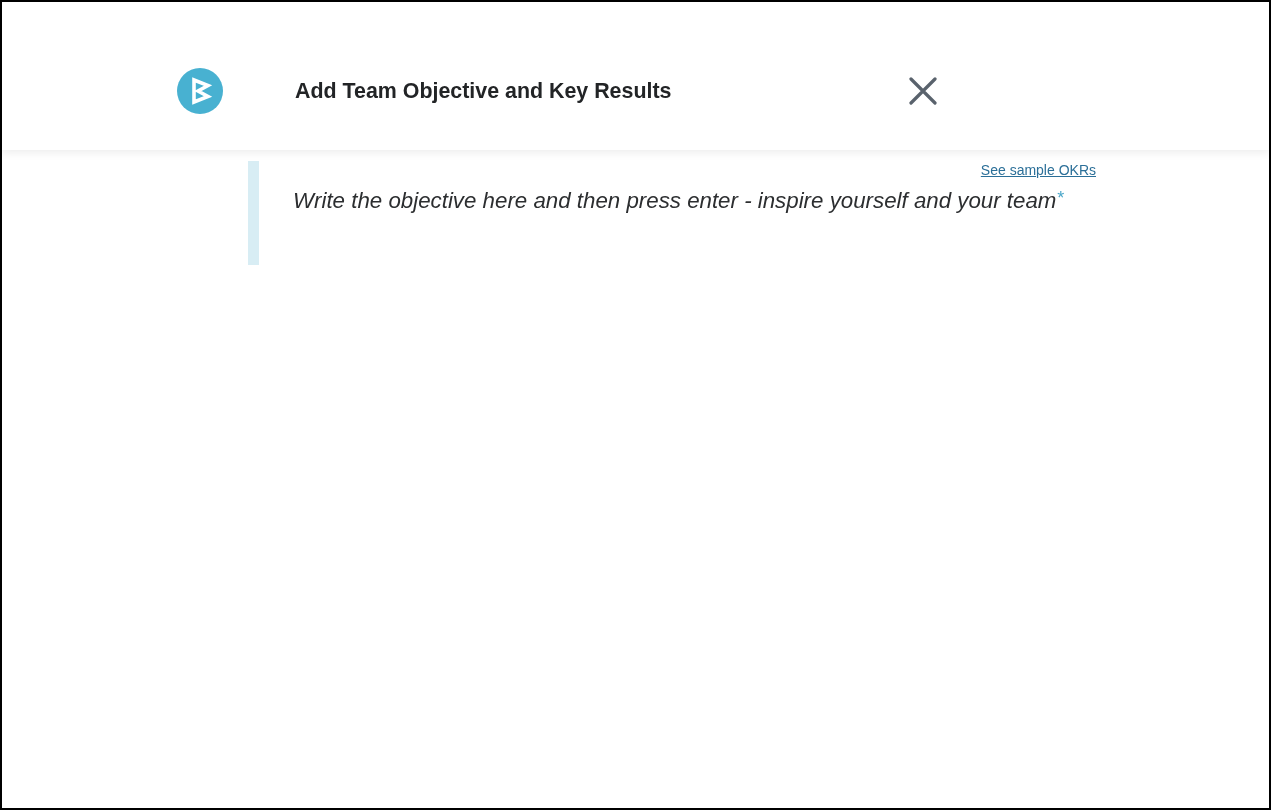 This screenshot has width=1271, height=810. I want to click on close-button, so click(923, 91).